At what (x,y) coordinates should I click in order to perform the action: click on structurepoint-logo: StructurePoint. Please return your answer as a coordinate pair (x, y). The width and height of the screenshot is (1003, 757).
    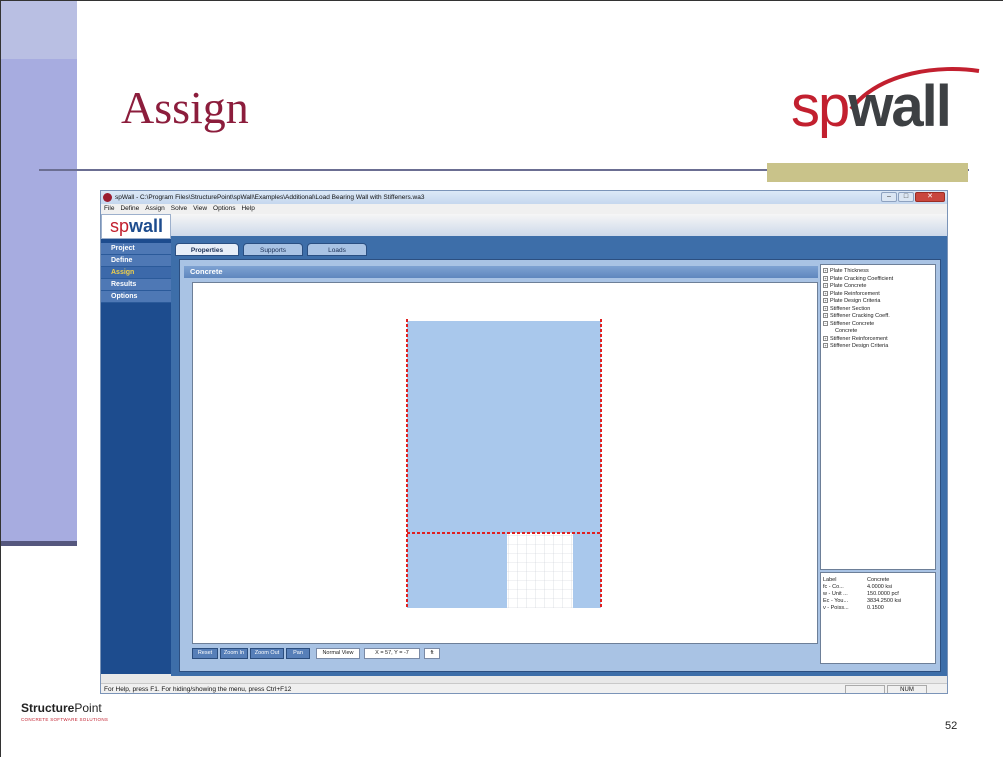
    Looking at the image, I should click on (61, 708).